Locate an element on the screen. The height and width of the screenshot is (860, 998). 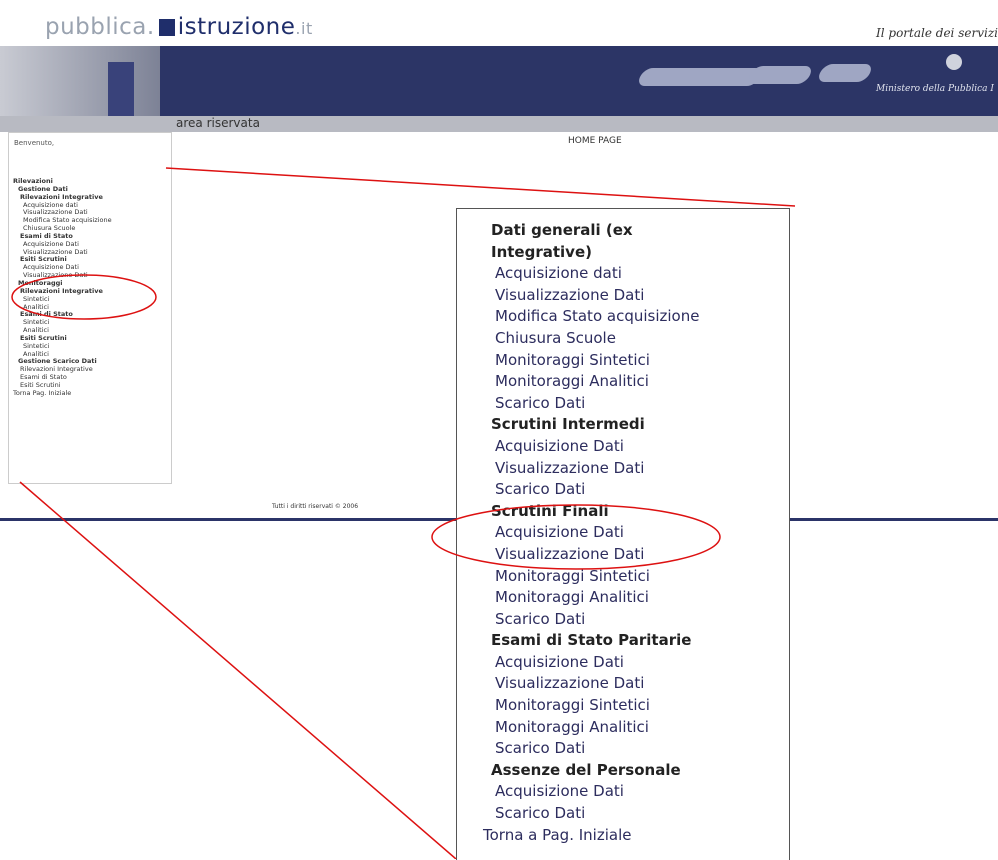
callout-line-top is located at coordinates (480, 187).